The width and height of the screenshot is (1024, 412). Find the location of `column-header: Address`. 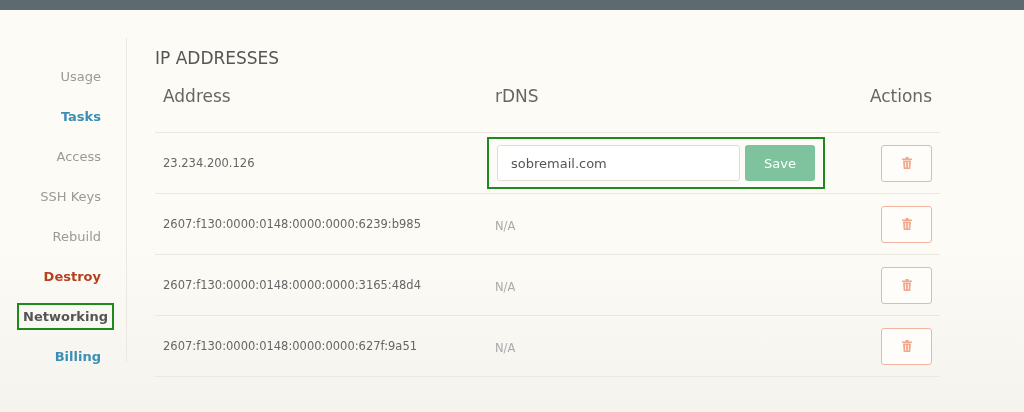

column-header: Address is located at coordinates (197, 96).